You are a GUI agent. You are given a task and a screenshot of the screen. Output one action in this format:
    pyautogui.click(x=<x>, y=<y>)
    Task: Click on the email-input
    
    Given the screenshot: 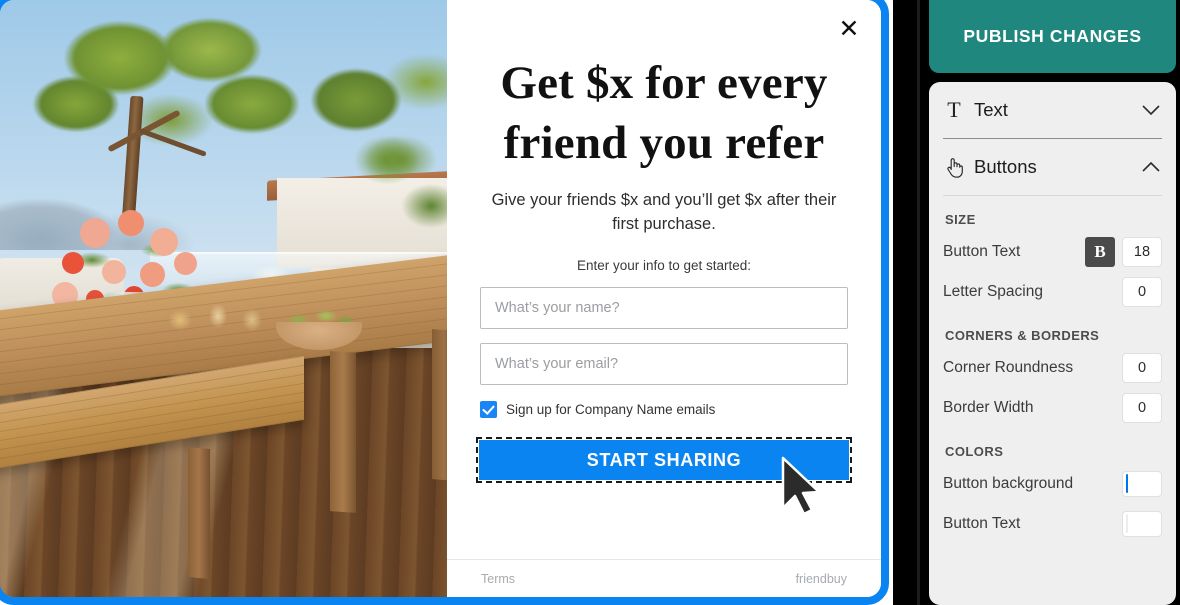 What is the action you would take?
    pyautogui.click(x=664, y=364)
    